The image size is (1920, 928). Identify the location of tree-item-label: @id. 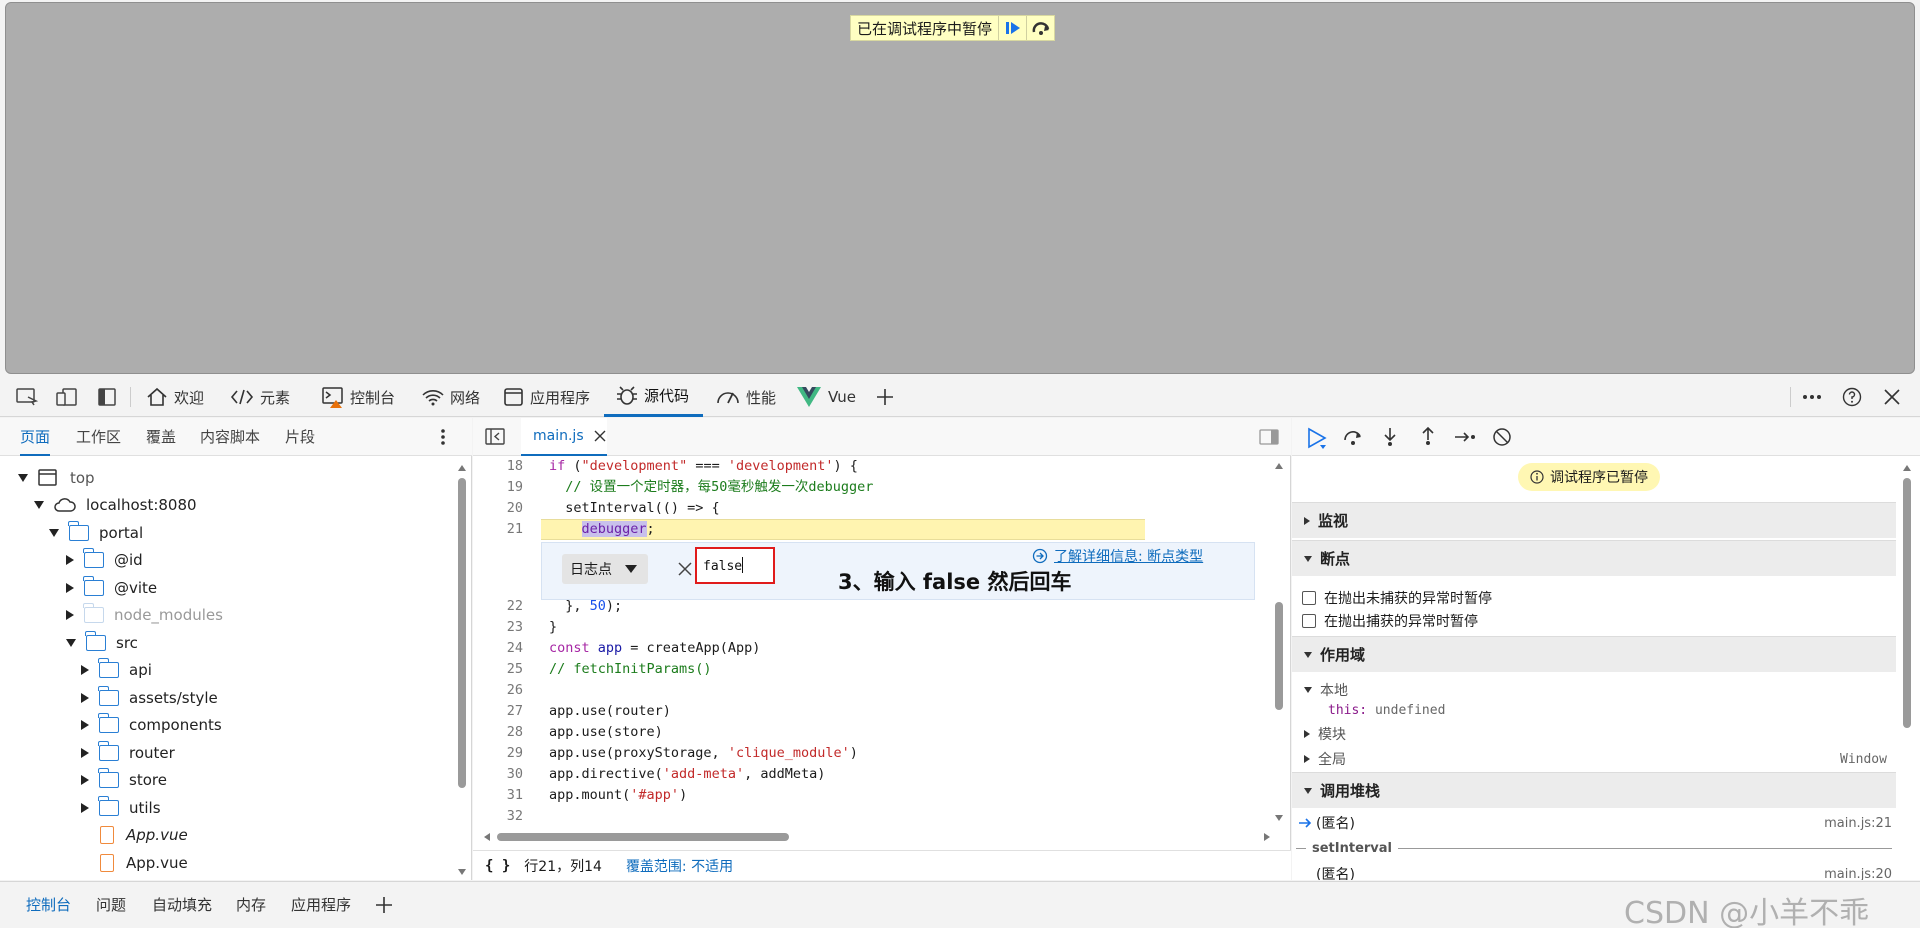
(128, 559).